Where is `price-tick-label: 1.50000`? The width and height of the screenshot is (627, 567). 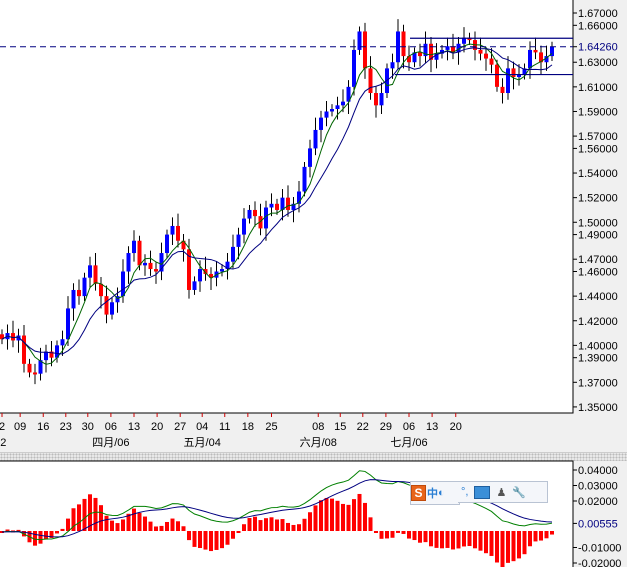 price-tick-label: 1.50000 is located at coordinates (598, 223).